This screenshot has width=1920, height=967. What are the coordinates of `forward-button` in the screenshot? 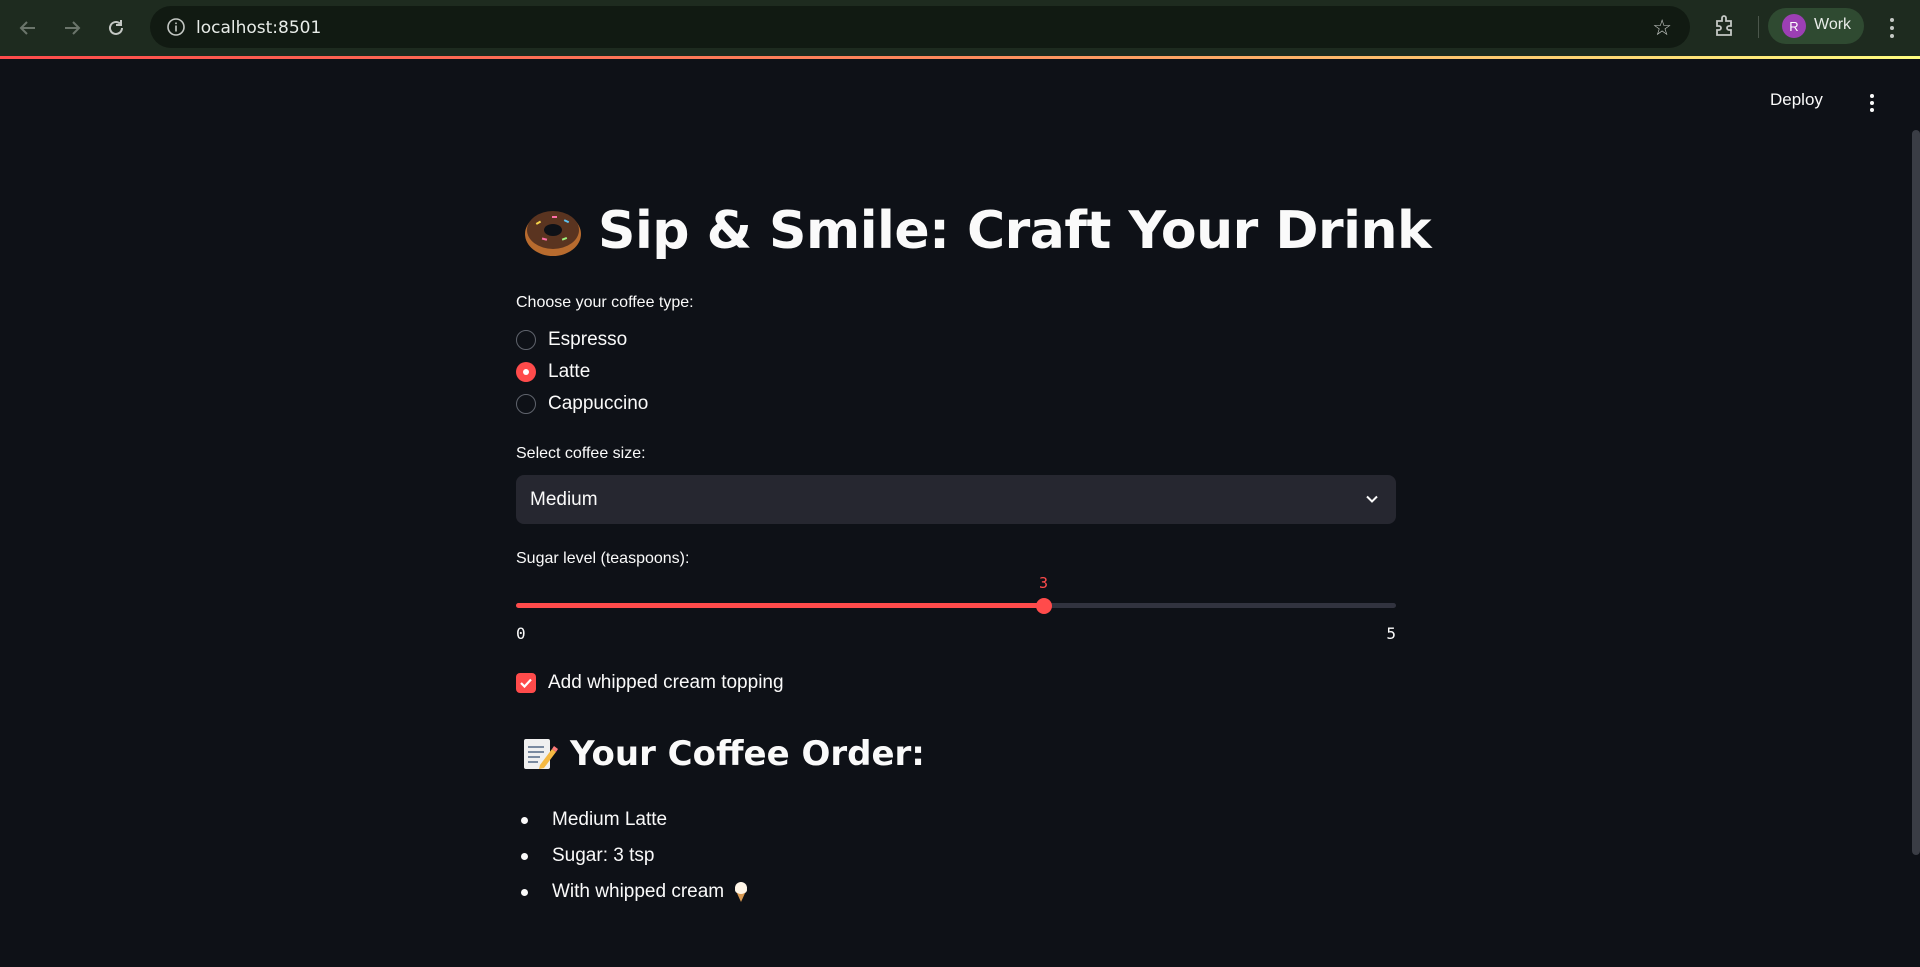 It's located at (72, 28).